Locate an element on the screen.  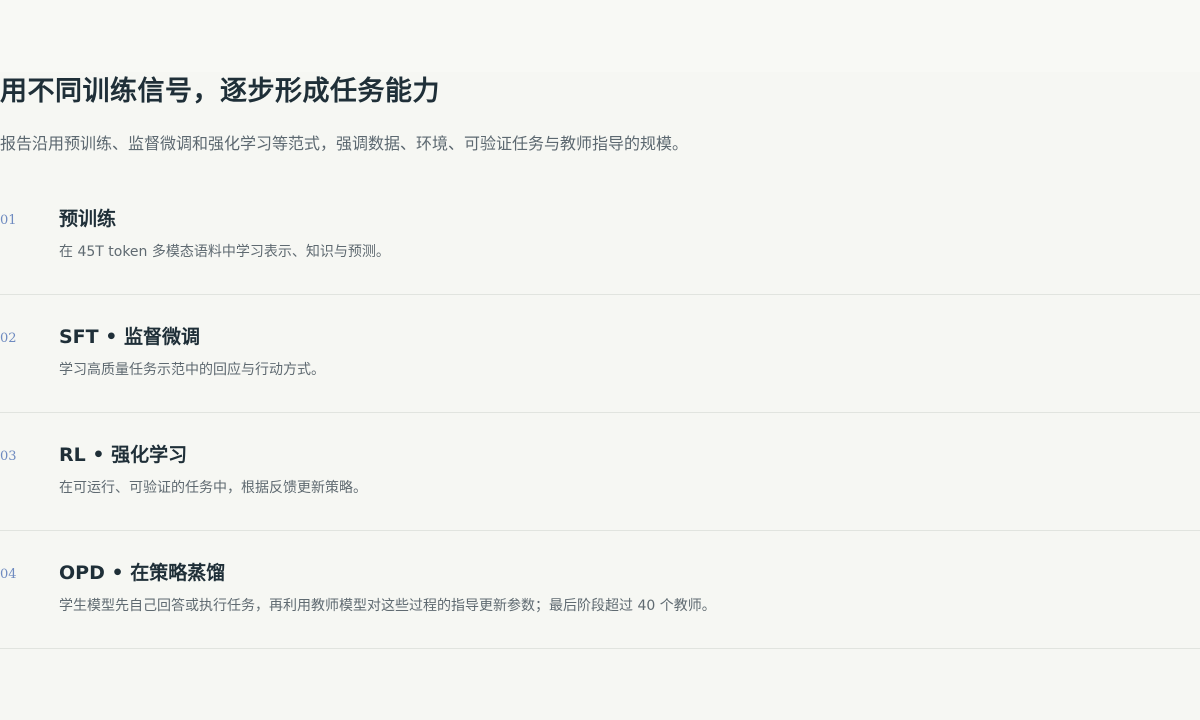
step-number: 01 is located at coordinates (8, 220).